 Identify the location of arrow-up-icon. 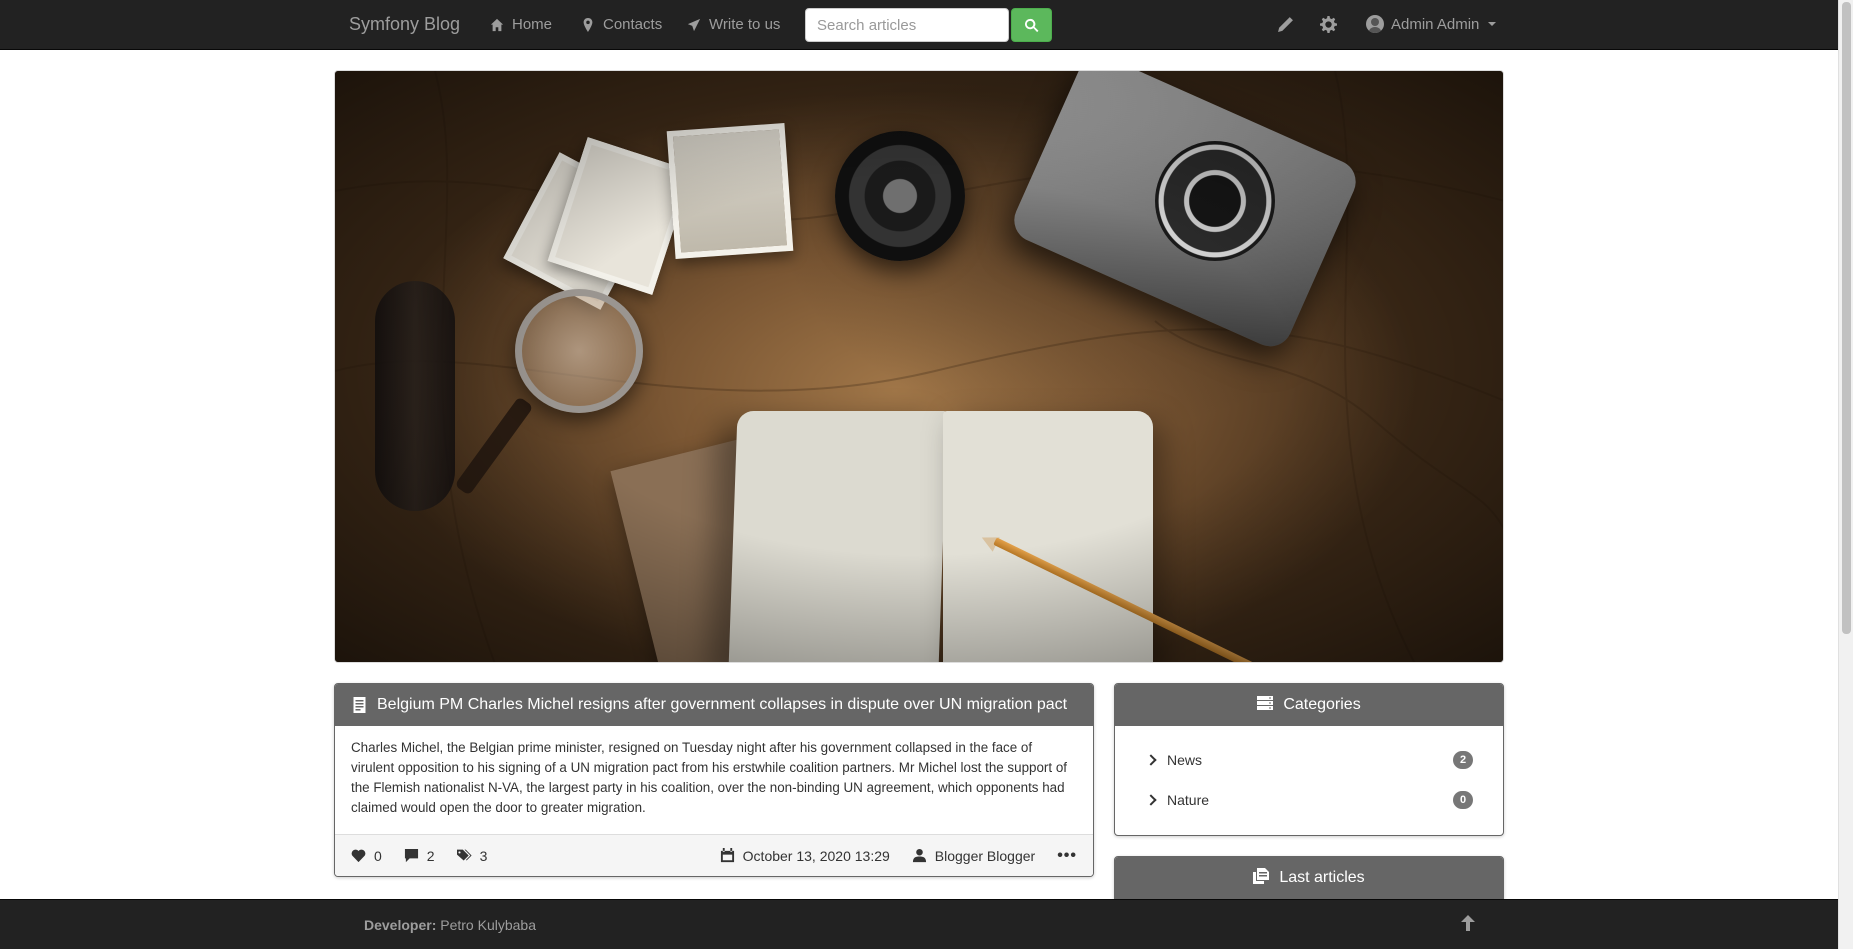
(1468, 923).